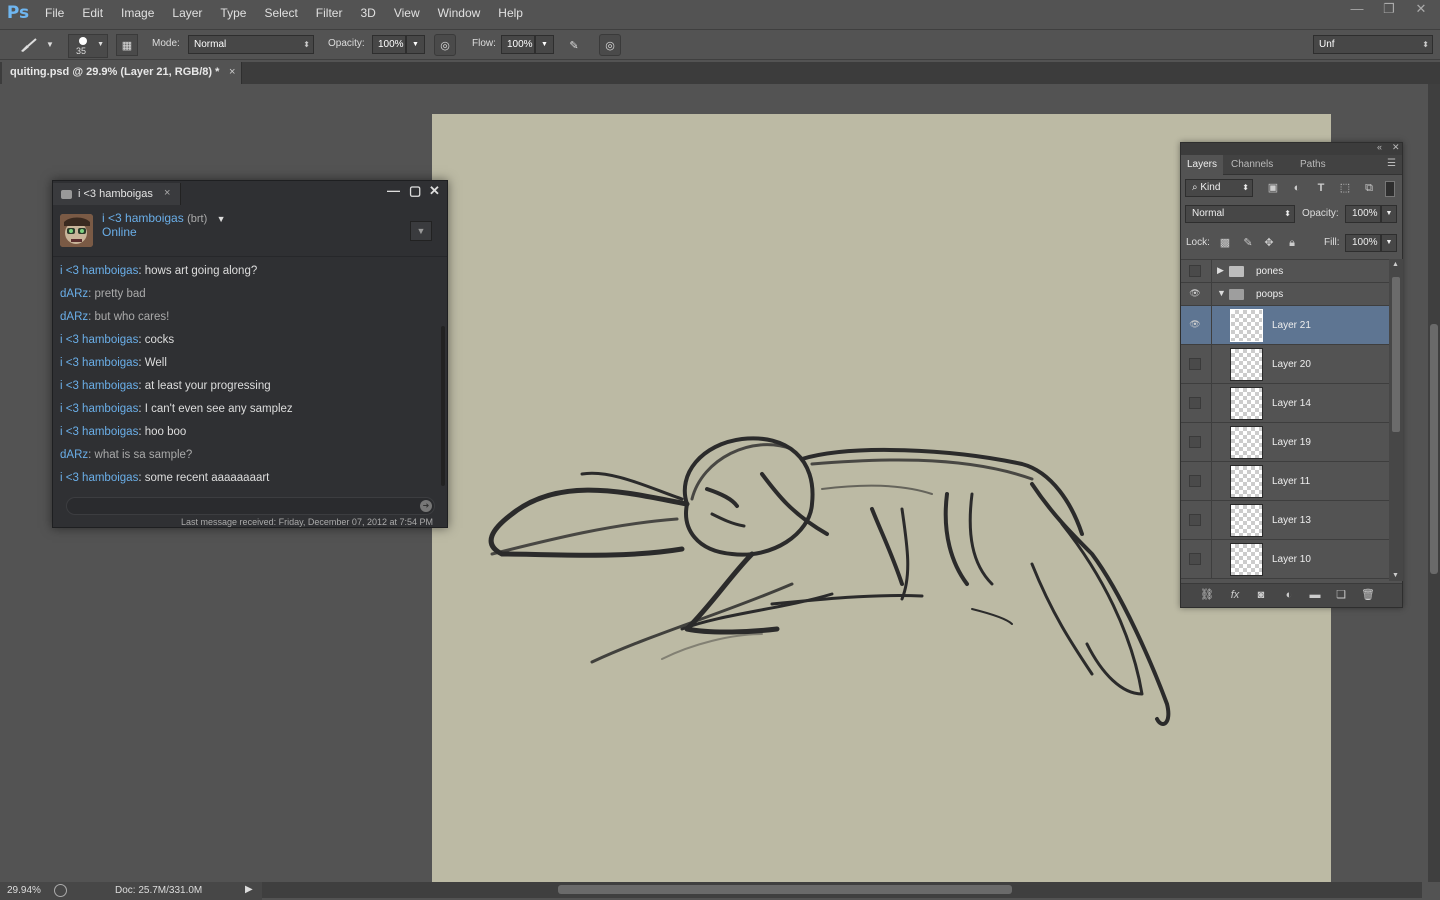 The height and width of the screenshot is (900, 1440). What do you see at coordinates (1363, 243) in the screenshot?
I see `layer-fill-input: 100%` at bounding box center [1363, 243].